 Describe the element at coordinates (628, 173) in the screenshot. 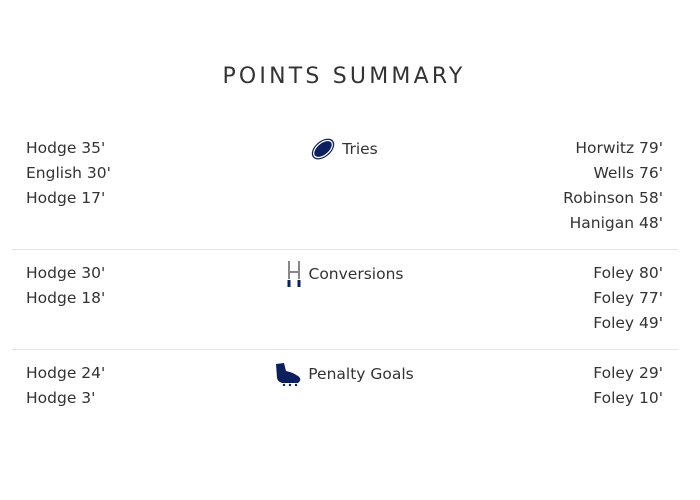

I see `away-scorer: Wells 76'` at that location.